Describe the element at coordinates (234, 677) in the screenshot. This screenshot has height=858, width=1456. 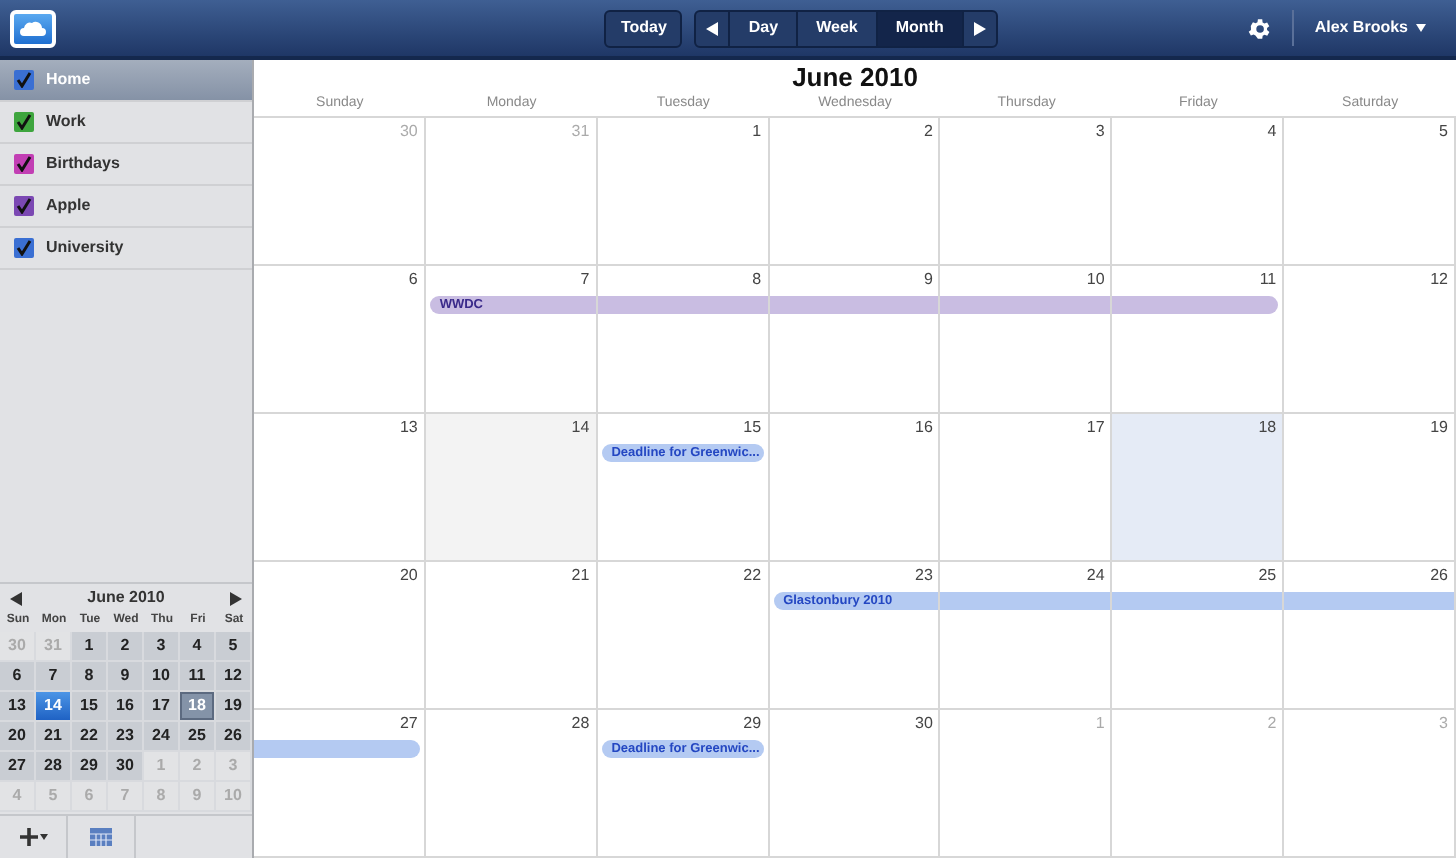
I see `mini-calendar-day: 12` at that location.